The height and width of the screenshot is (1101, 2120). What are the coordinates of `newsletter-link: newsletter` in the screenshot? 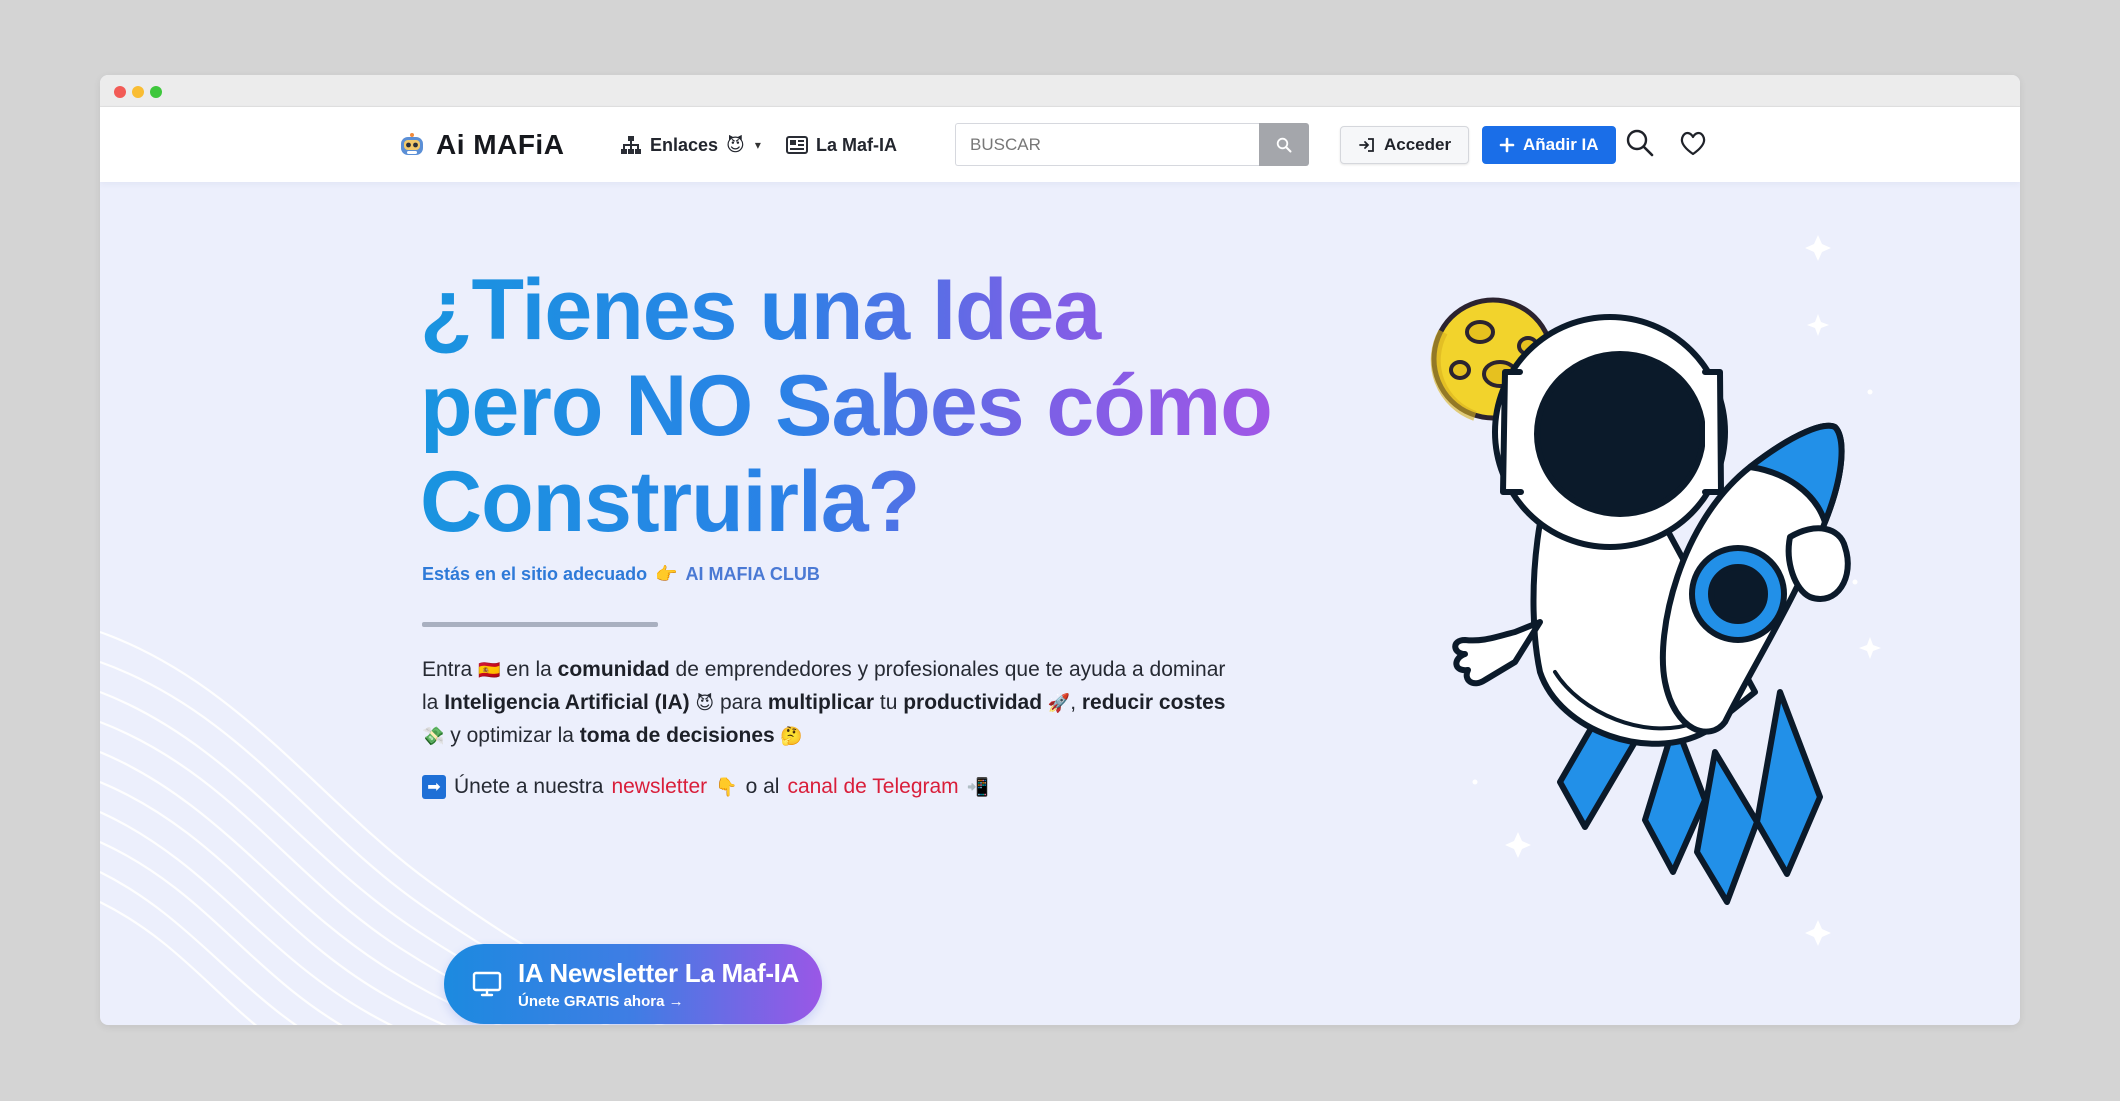 It's located at (659, 787).